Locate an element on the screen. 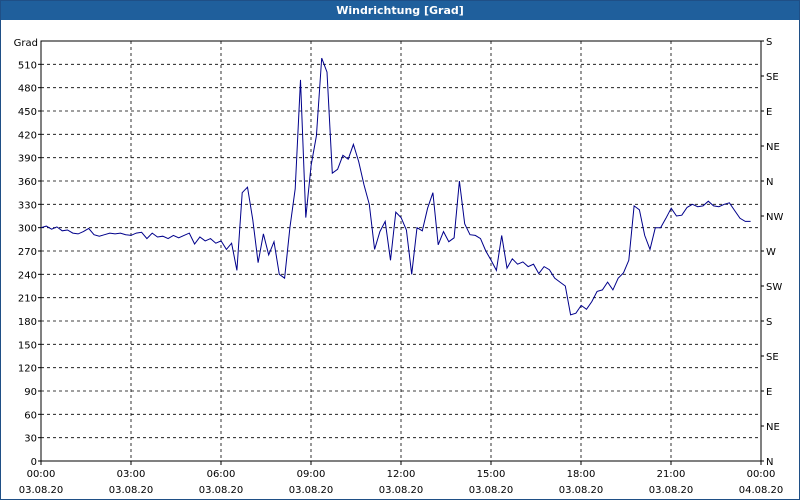 The image size is (800, 501). y-tick-label: 150 is located at coordinates (27, 345).